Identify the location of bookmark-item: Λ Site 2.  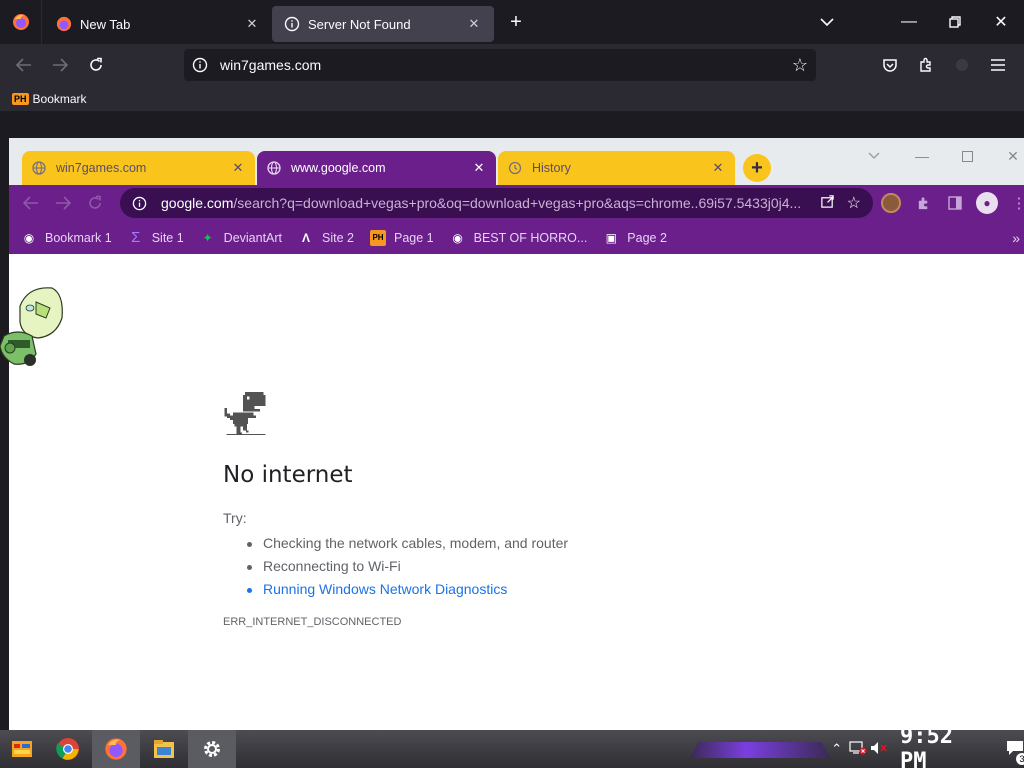
(326, 238).